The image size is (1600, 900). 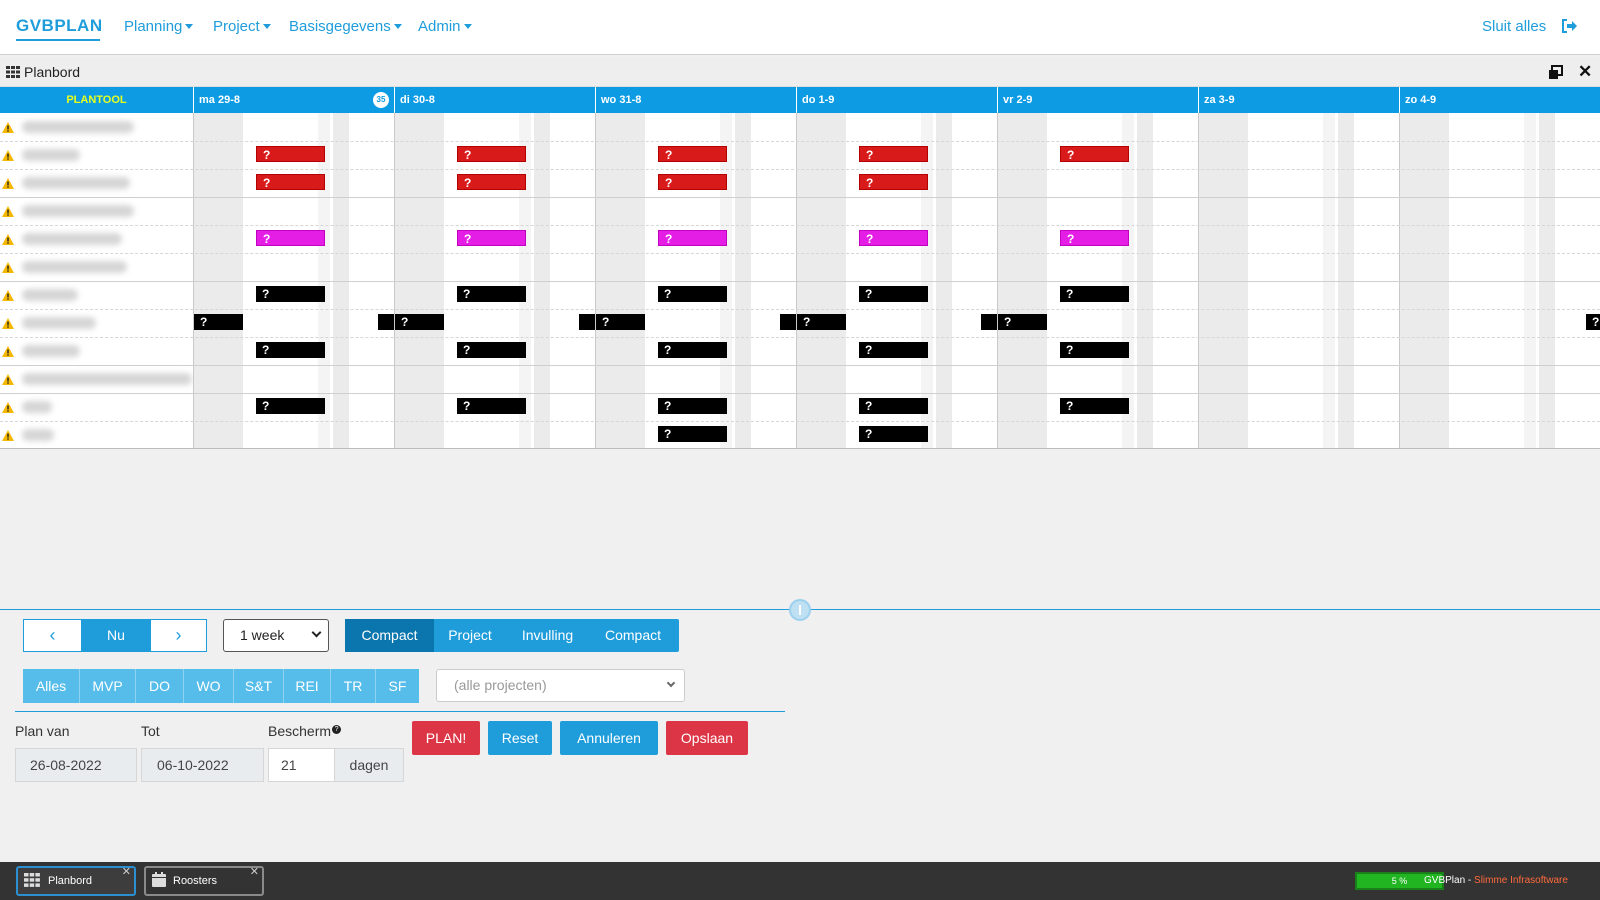 What do you see at coordinates (470, 635) in the screenshot?
I see `view-project-button: Project` at bounding box center [470, 635].